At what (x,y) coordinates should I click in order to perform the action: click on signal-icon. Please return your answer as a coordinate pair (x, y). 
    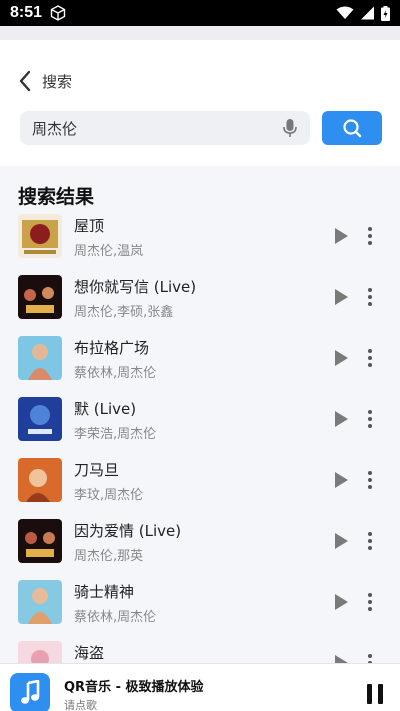
    Looking at the image, I should click on (367, 13).